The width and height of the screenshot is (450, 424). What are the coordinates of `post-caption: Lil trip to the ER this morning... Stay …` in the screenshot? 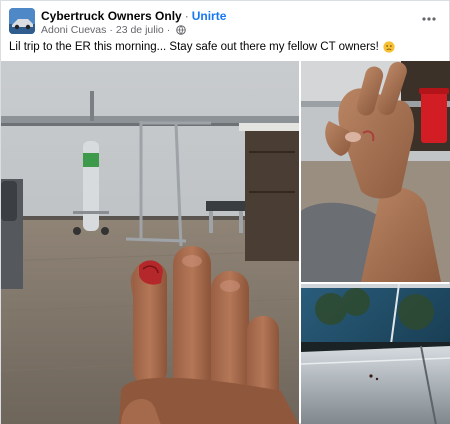 It's located at (202, 47).